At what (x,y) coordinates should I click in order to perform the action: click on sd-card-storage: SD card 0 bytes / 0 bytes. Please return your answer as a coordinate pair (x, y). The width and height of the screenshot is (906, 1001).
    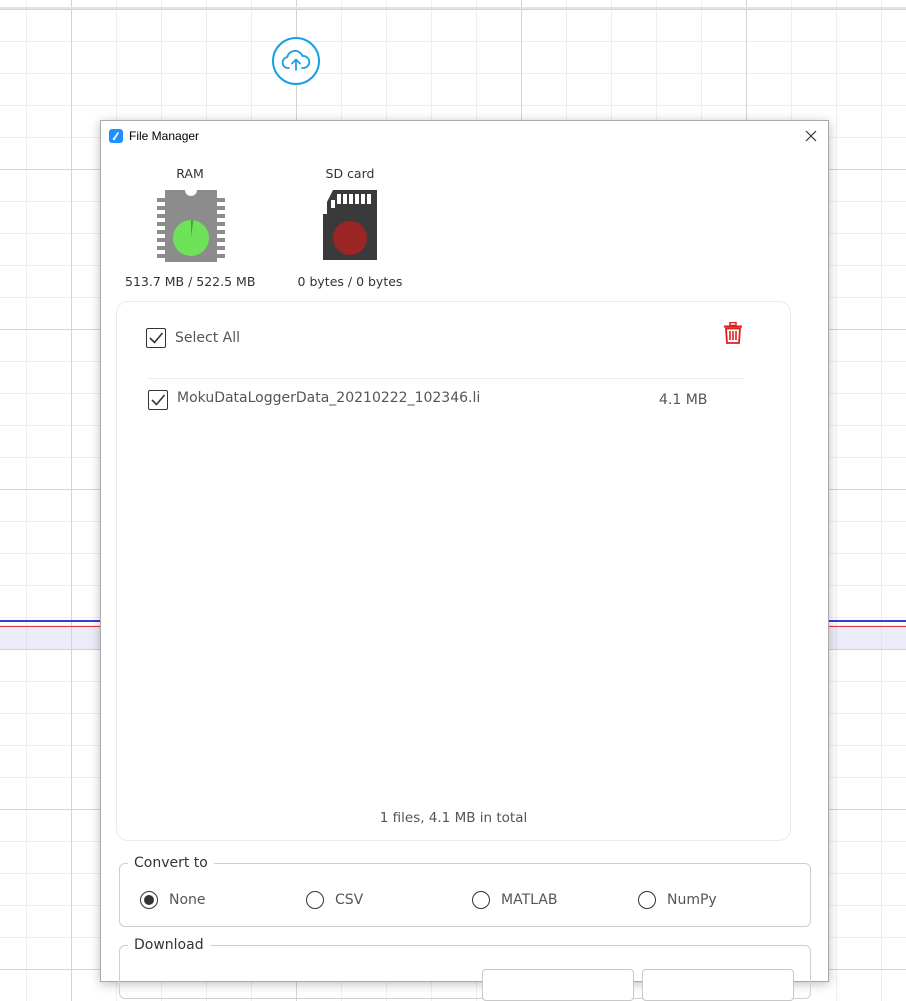
    Looking at the image, I should click on (350, 231).